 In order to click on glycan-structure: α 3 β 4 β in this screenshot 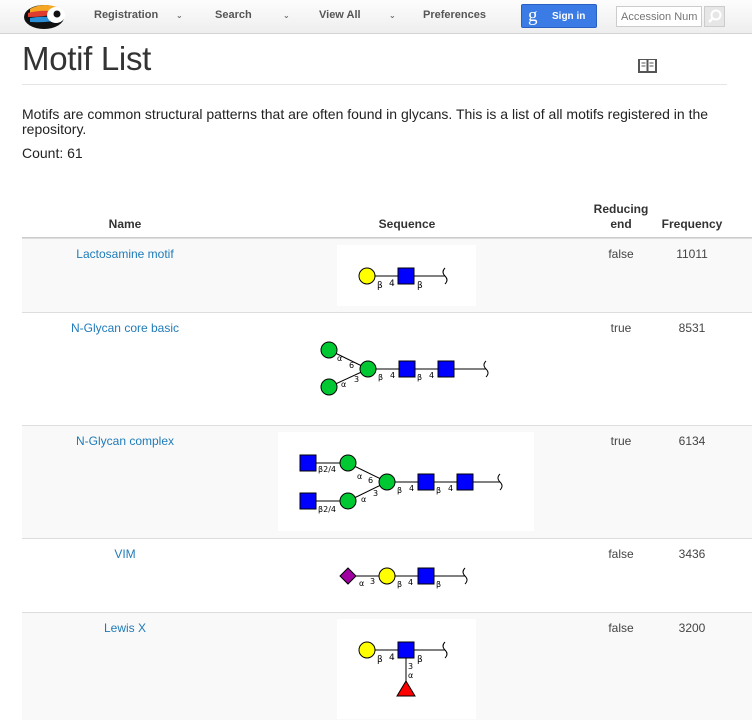, I will do `click(403, 578)`.